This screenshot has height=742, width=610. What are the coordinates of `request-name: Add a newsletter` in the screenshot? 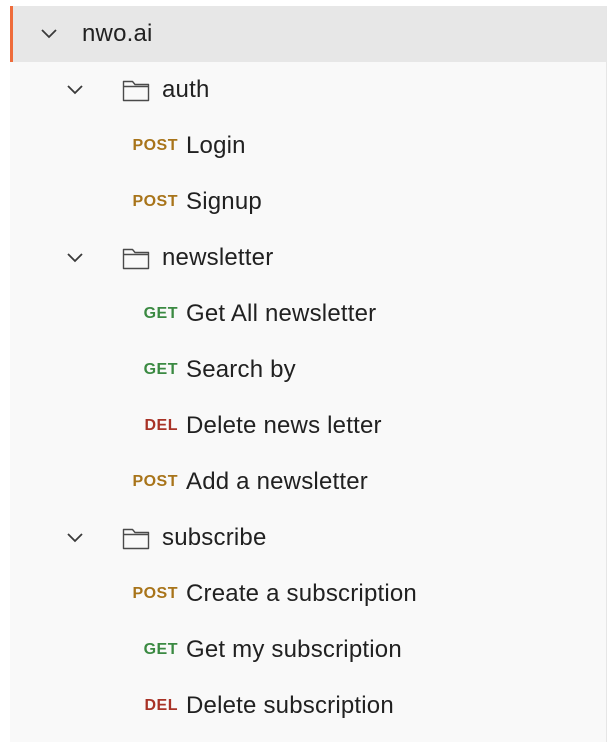 It's located at (277, 481).